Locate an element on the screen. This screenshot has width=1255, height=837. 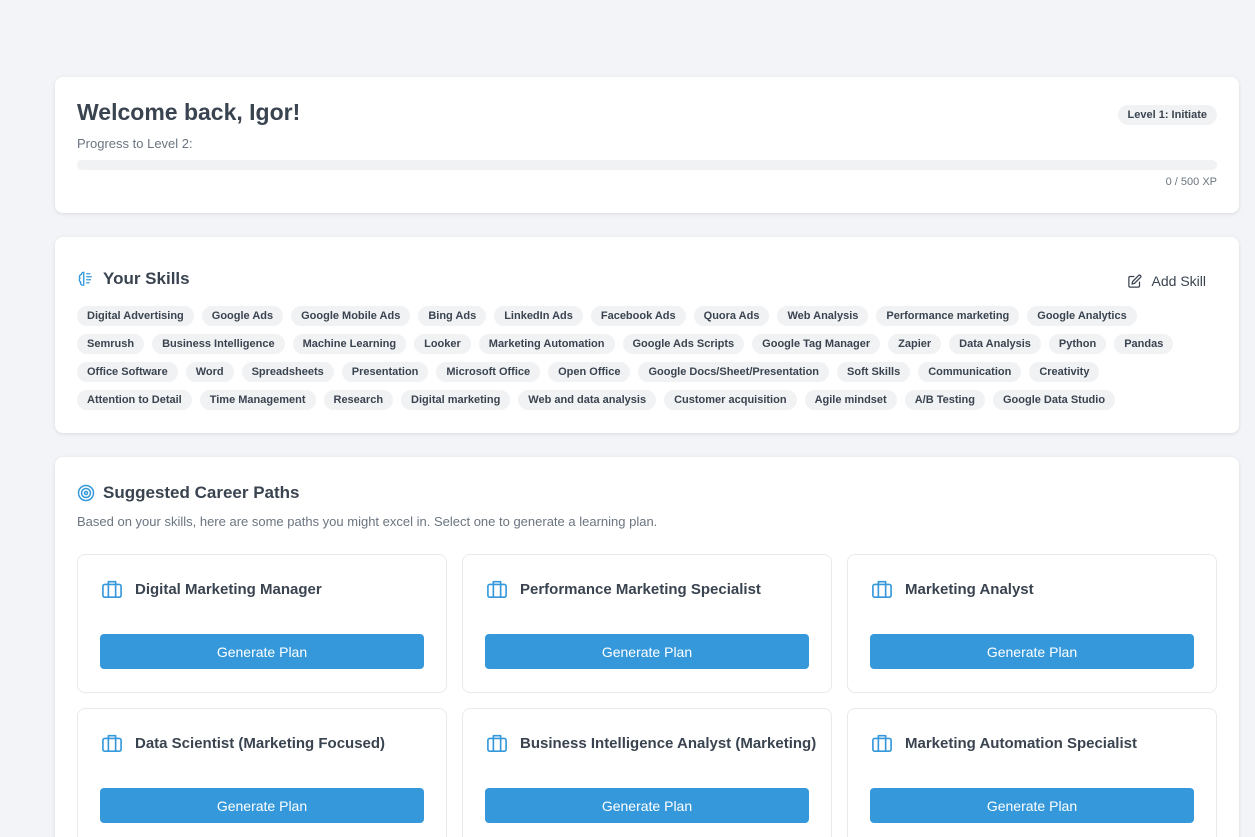
skill-chip: Word is located at coordinates (209, 372).